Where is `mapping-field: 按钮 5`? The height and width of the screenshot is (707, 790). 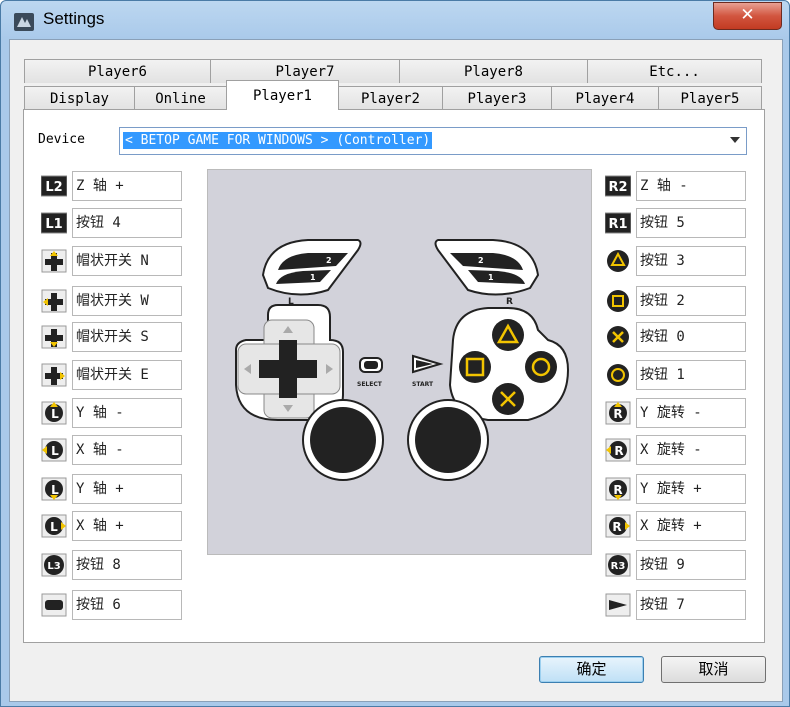 mapping-field: 按钮 5 is located at coordinates (691, 223).